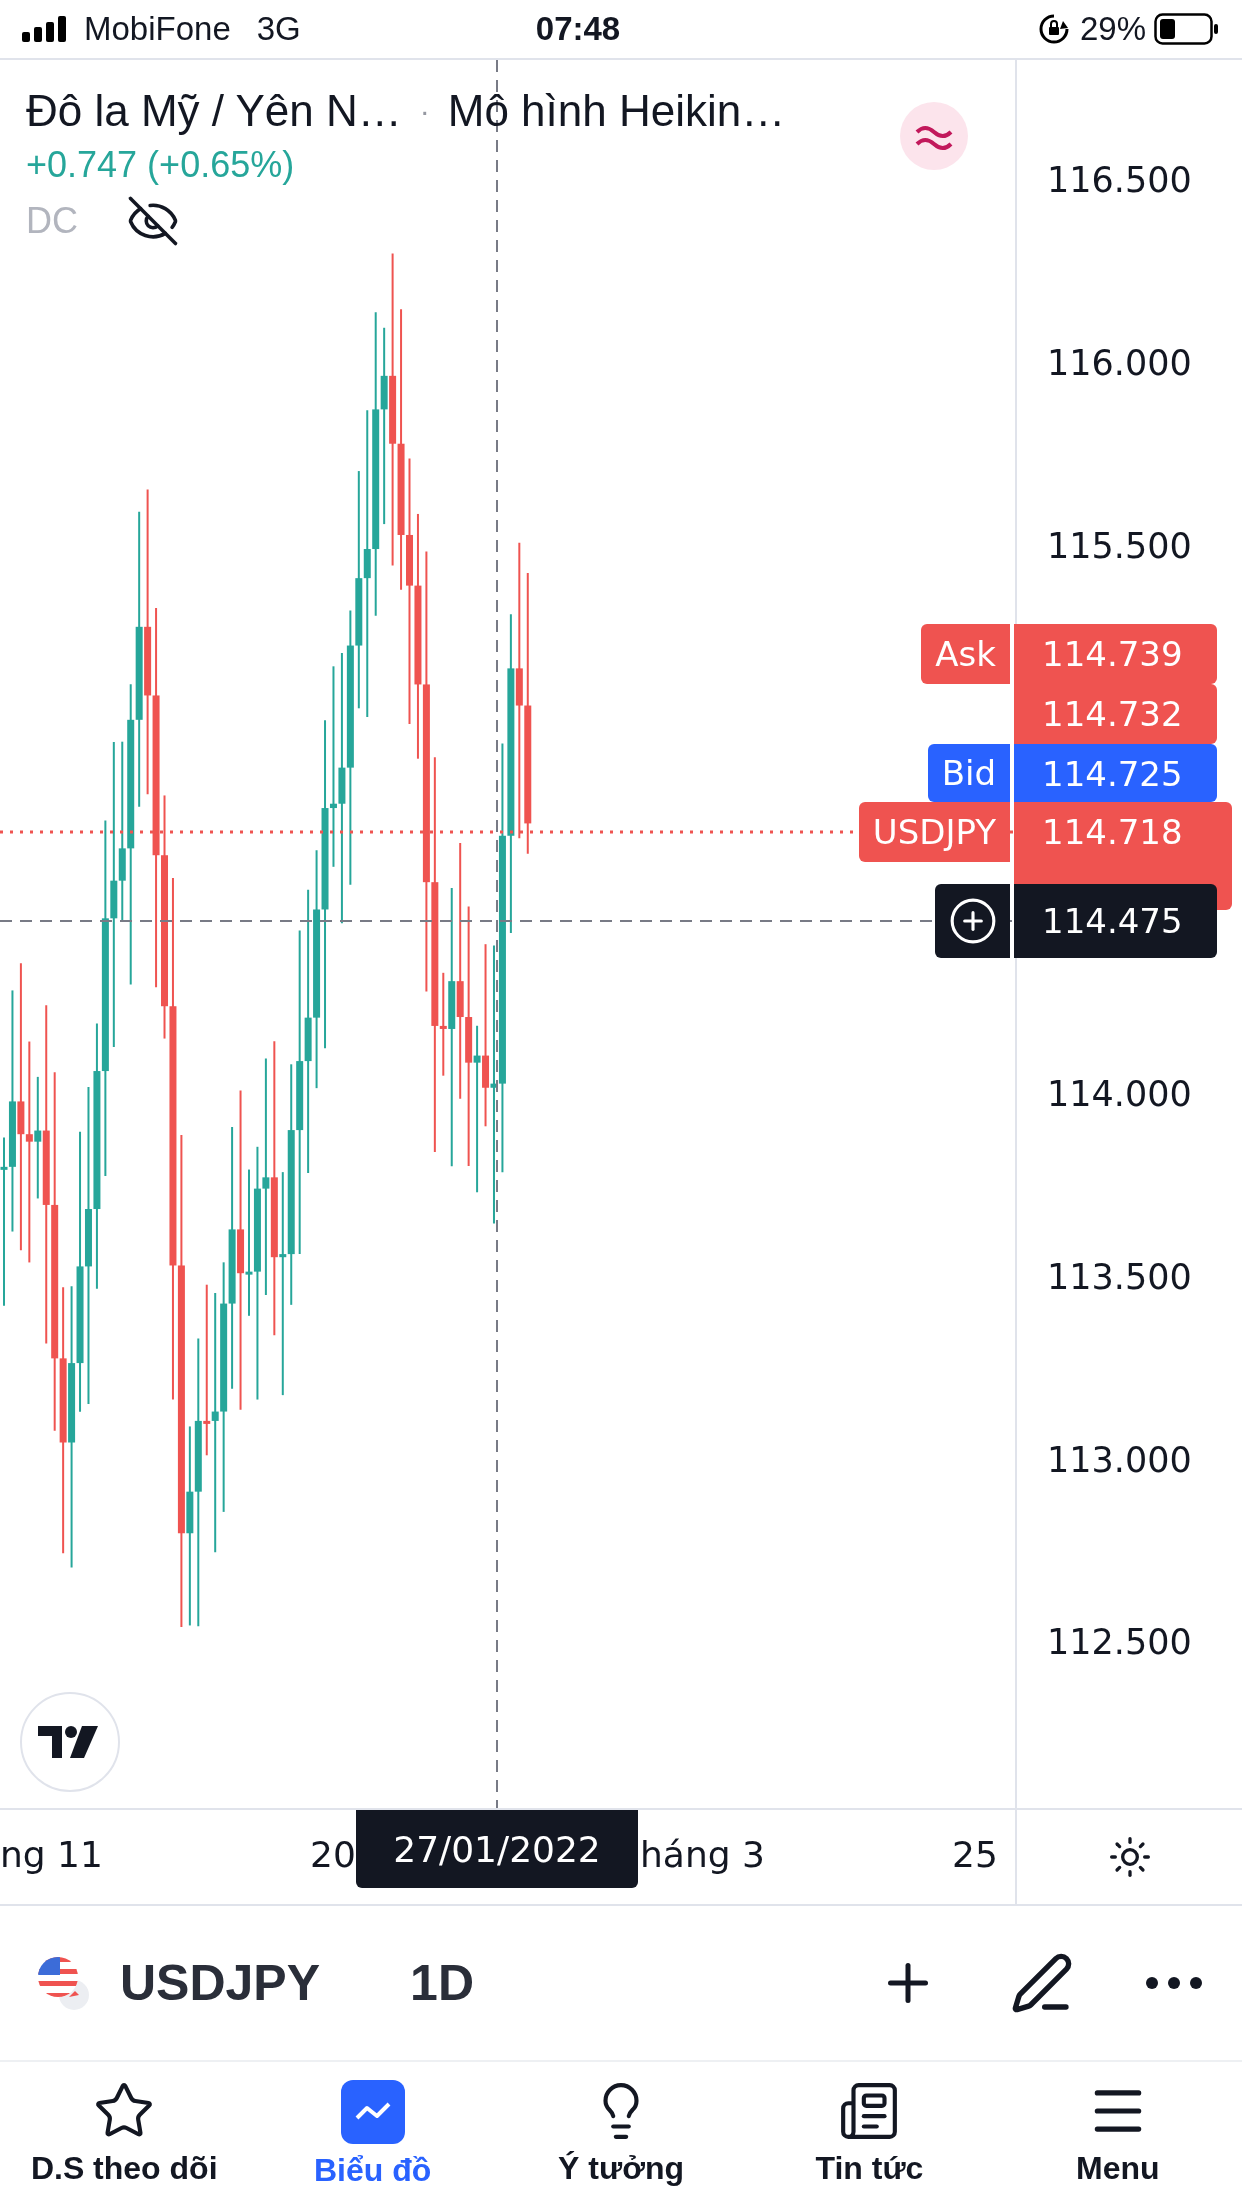 The image size is (1242, 2208). Describe the element at coordinates (1119, 1094) in the screenshot. I see `price-label: 114.000` at that location.